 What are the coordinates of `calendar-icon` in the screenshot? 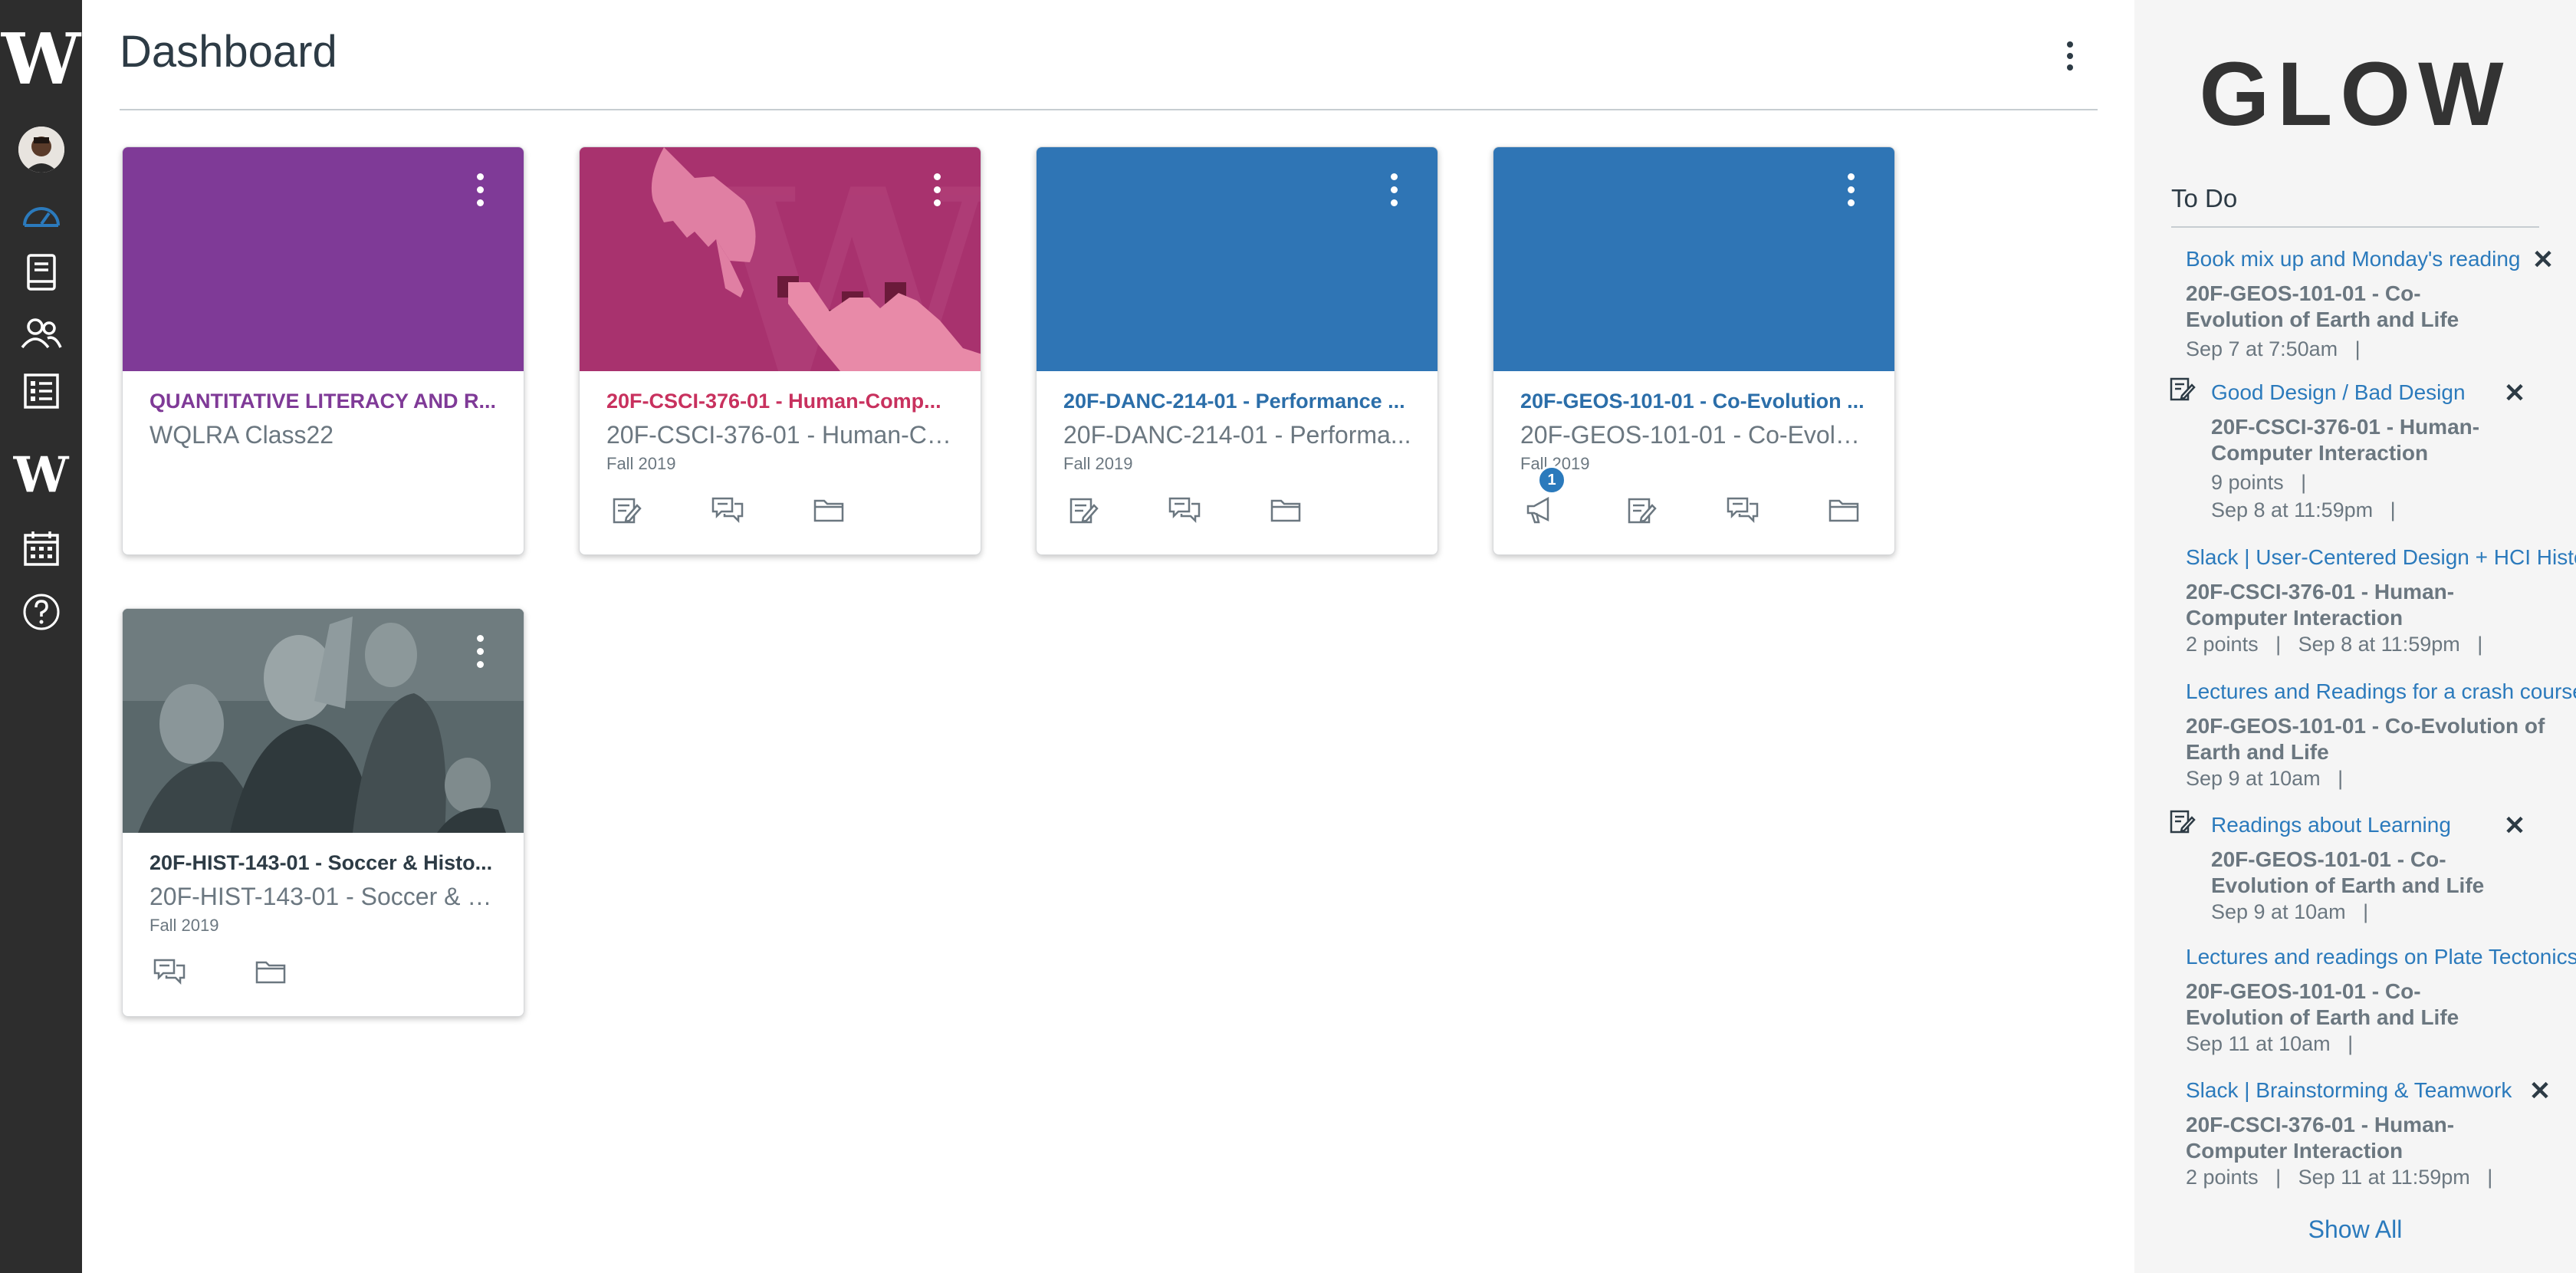 It's located at (41, 548).